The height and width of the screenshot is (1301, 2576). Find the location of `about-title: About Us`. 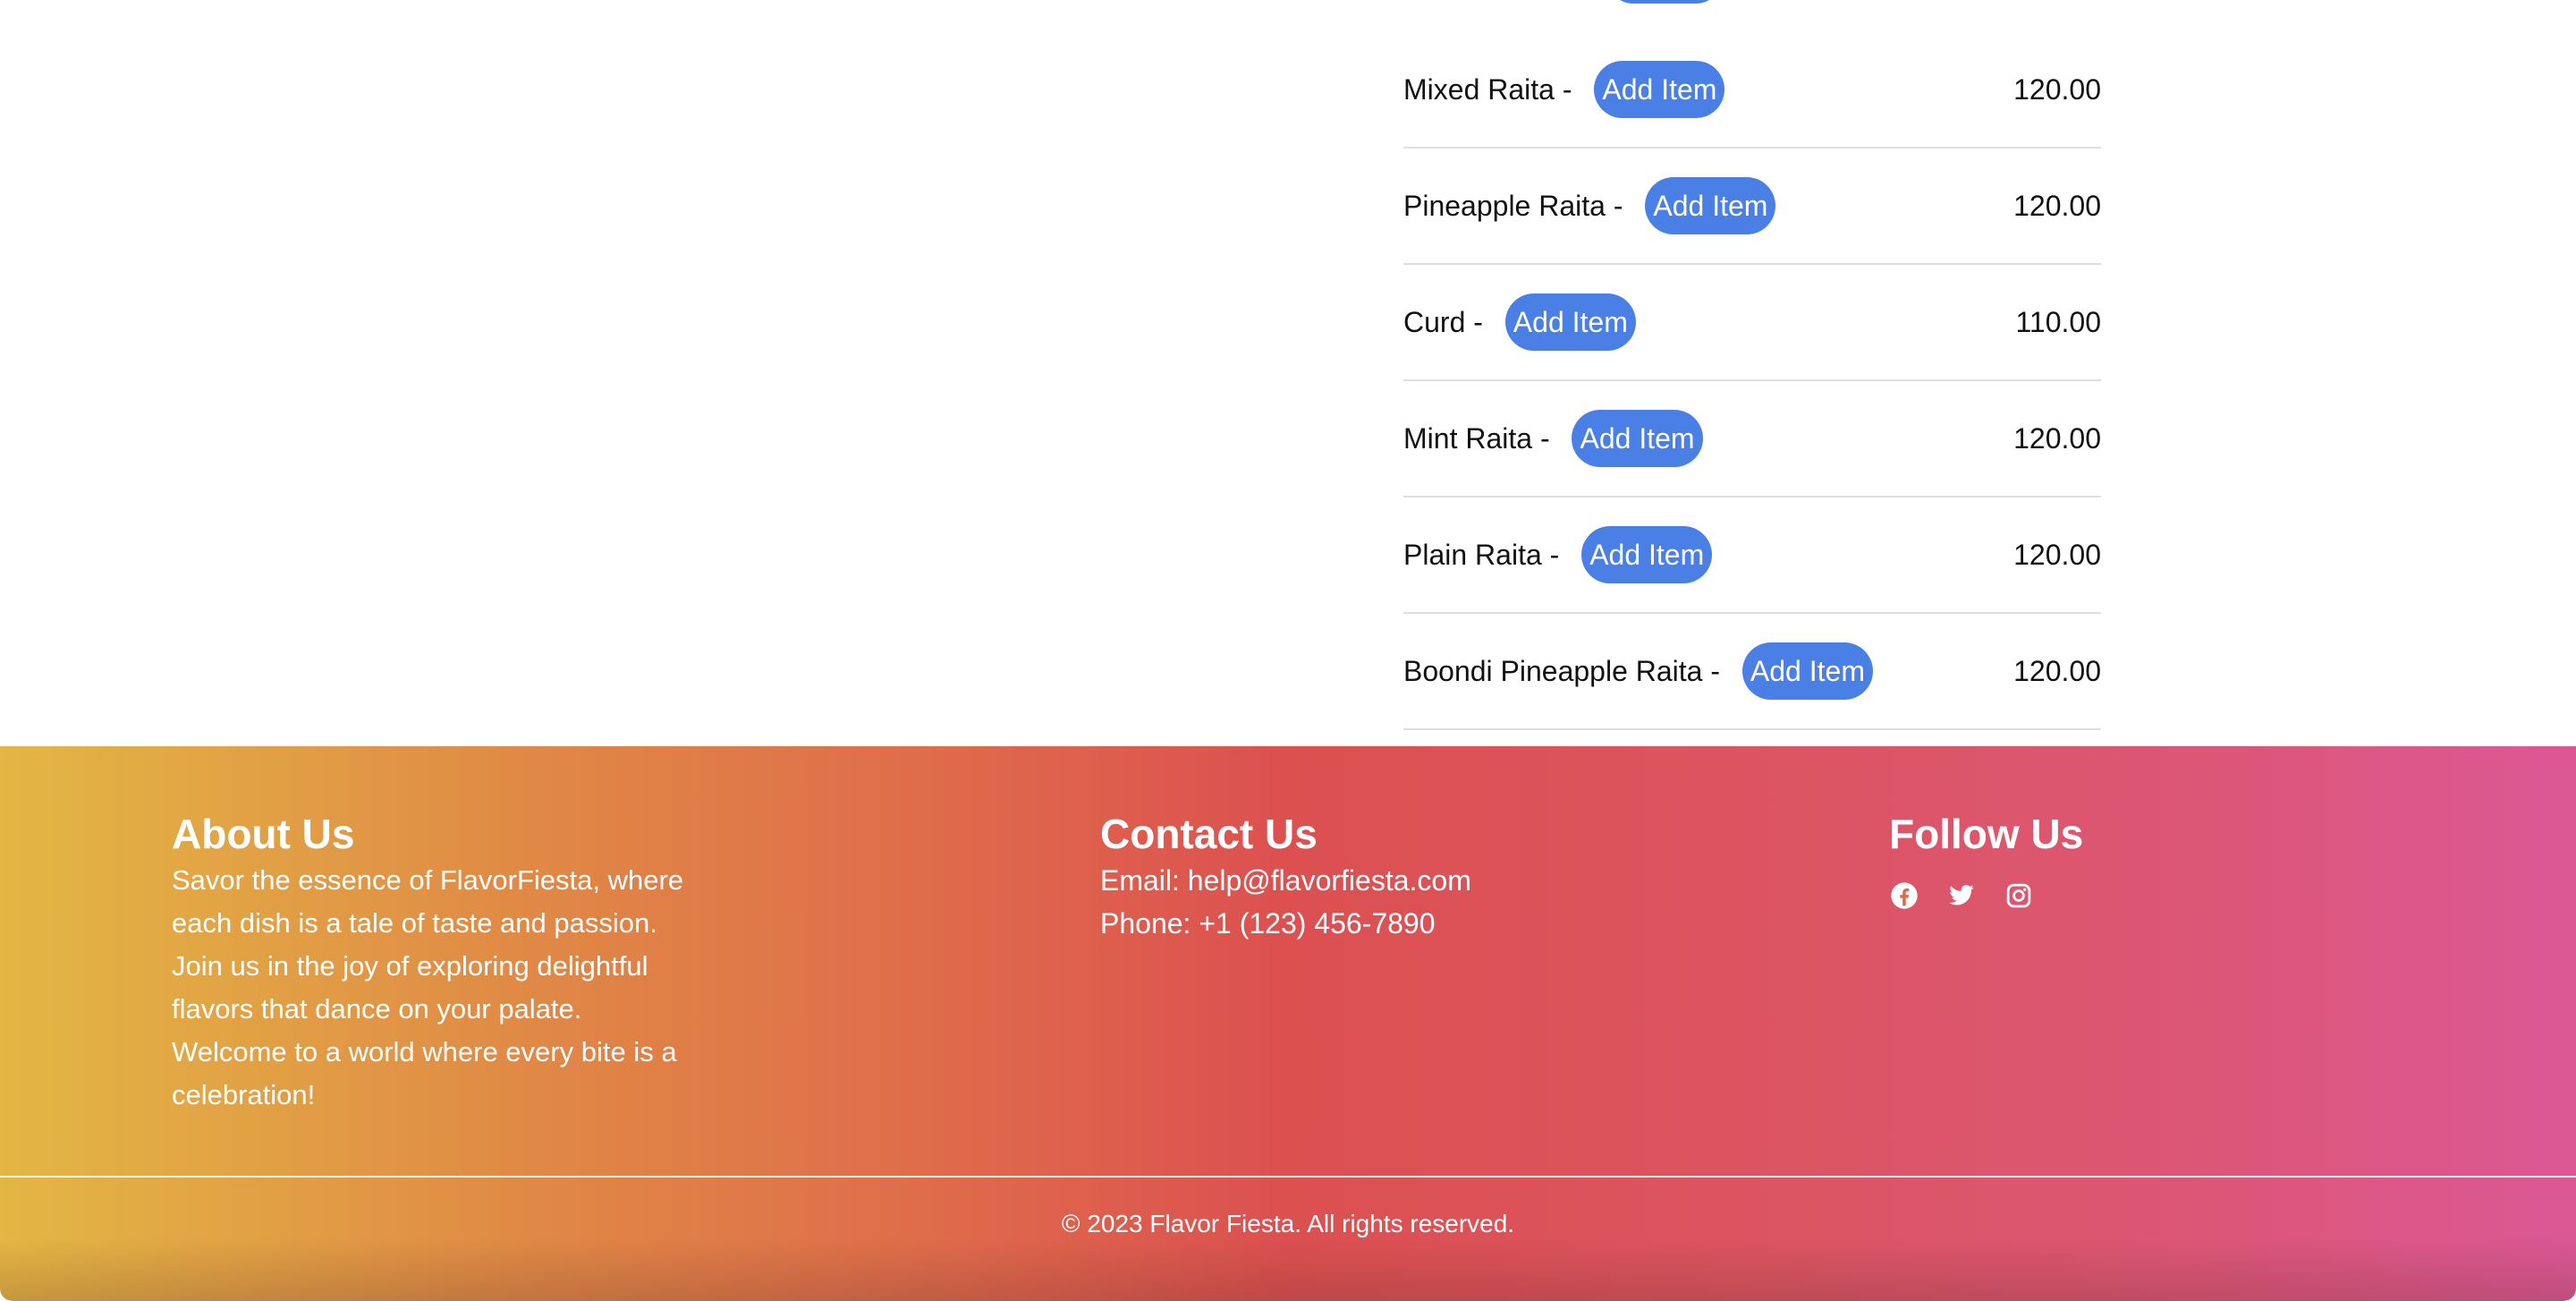

about-title: About Us is located at coordinates (263, 834).